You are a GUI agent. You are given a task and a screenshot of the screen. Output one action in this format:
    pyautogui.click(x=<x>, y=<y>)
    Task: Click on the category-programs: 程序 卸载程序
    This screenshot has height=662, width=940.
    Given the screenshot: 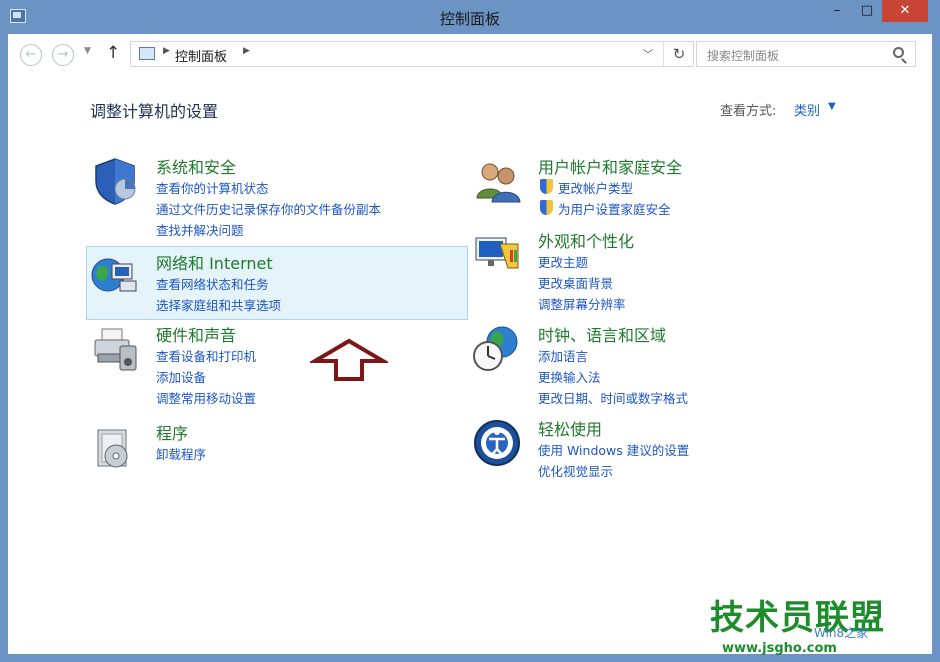 What is the action you would take?
    pyautogui.click(x=270, y=452)
    